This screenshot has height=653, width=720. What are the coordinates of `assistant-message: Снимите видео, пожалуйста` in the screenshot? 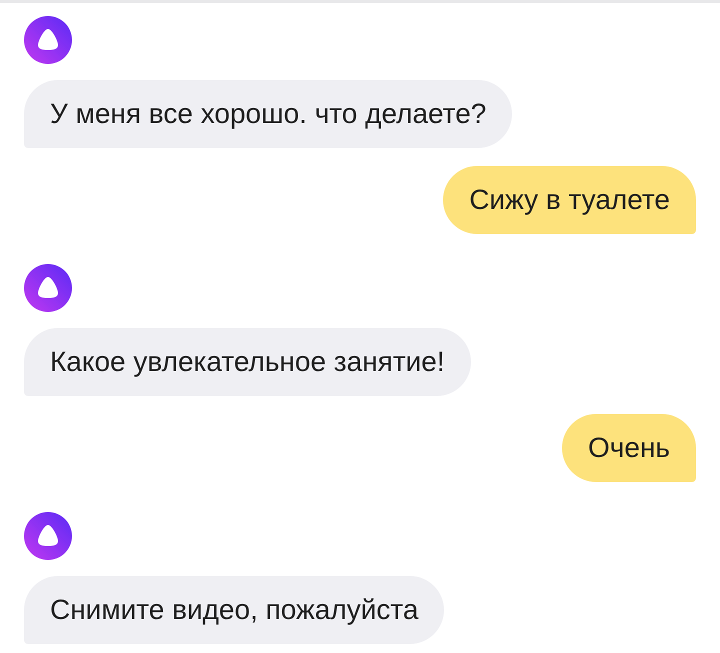 It's located at (234, 610).